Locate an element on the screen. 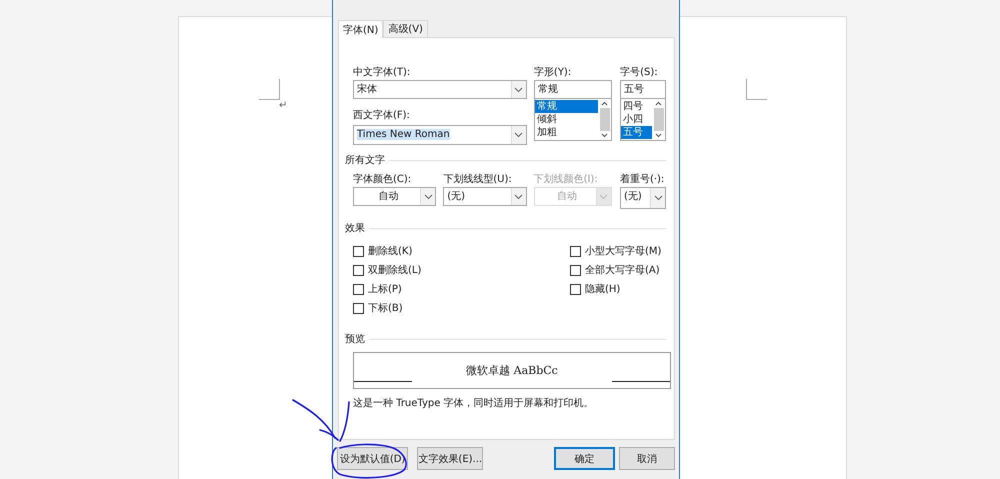 Image resolution: width=1000 pixels, height=479 pixels. section-title: 预览 is located at coordinates (355, 339).